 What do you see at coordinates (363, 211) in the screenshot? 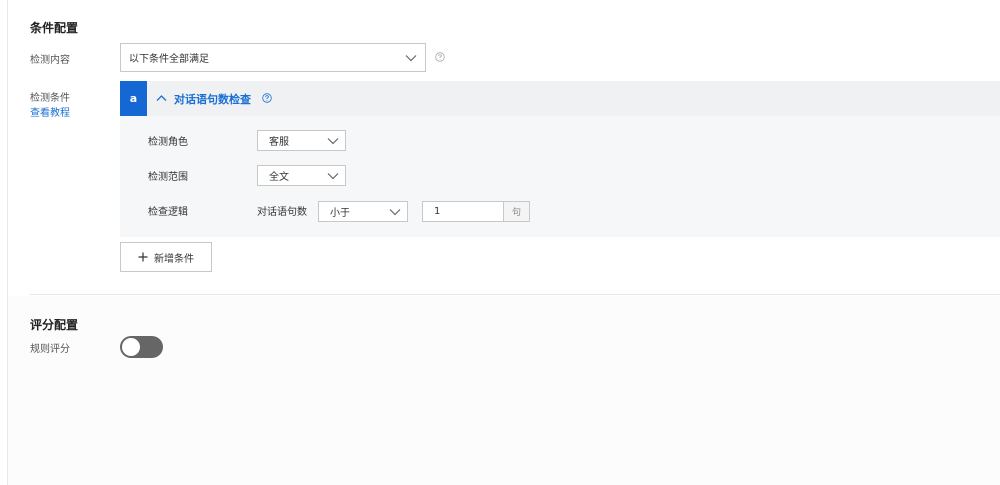
I see `logic-operator-select: 小于` at bounding box center [363, 211].